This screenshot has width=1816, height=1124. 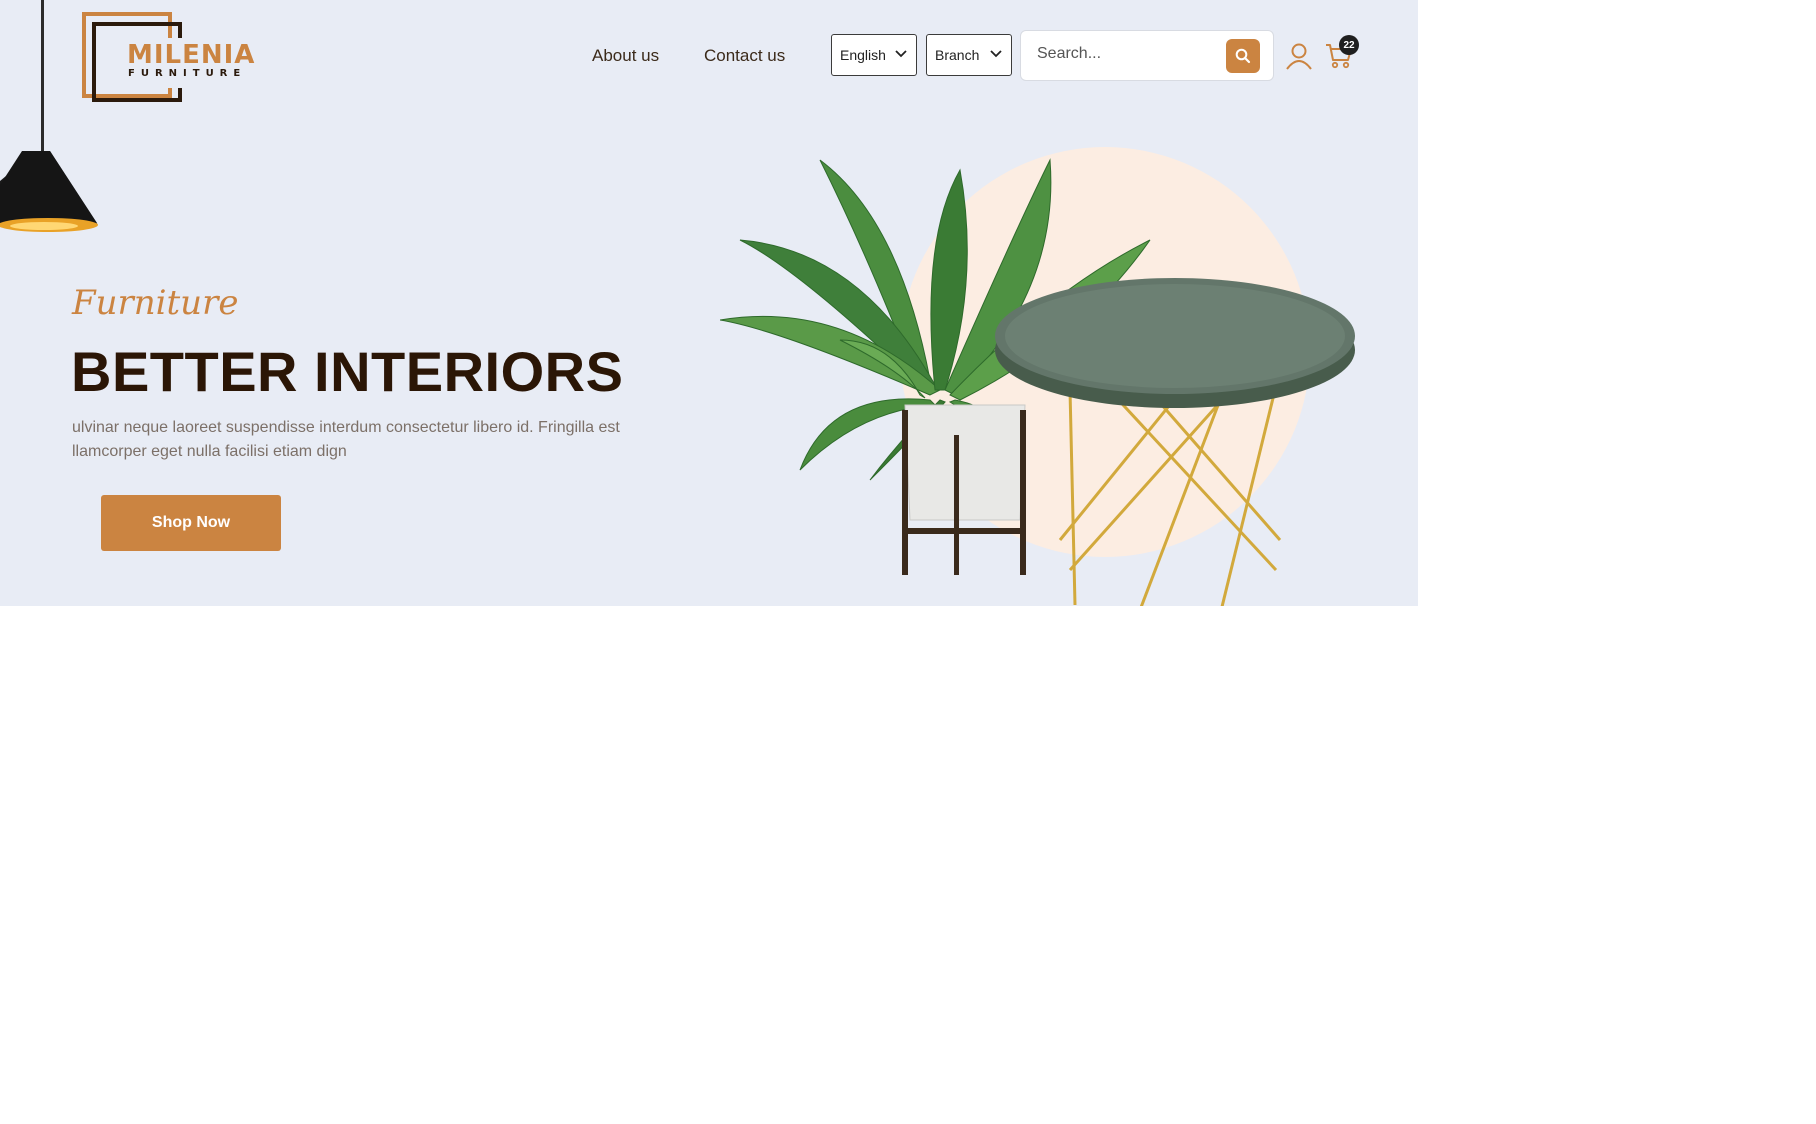 I want to click on cart-count-badge: 22, so click(x=1349, y=45).